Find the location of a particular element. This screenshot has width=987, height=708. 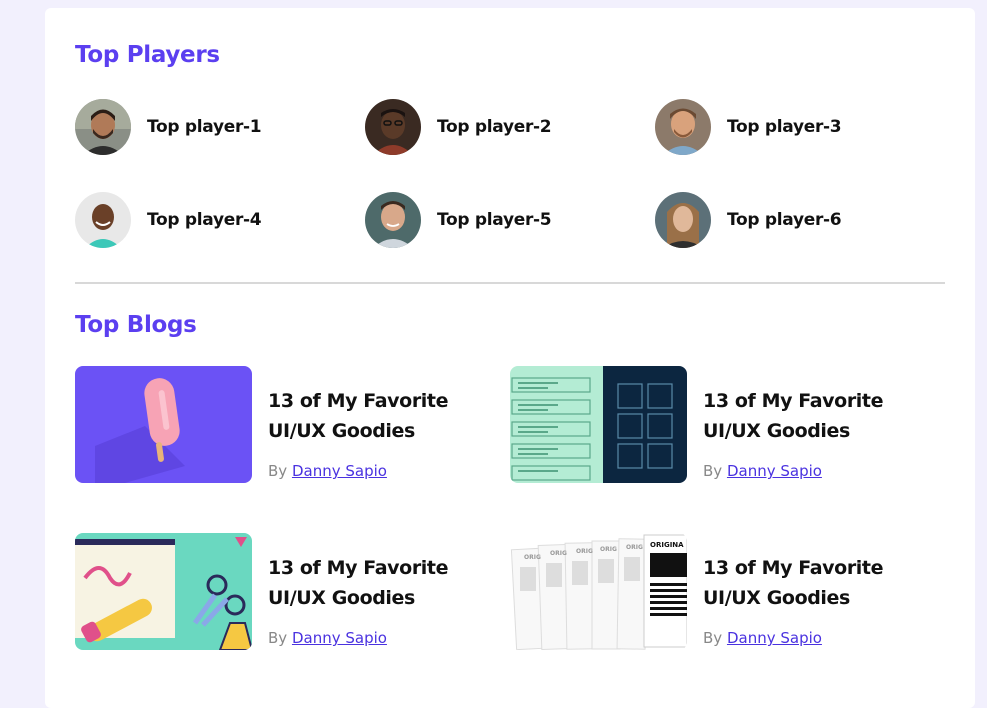

thumbnail-text: ORIGINA is located at coordinates (667, 545).